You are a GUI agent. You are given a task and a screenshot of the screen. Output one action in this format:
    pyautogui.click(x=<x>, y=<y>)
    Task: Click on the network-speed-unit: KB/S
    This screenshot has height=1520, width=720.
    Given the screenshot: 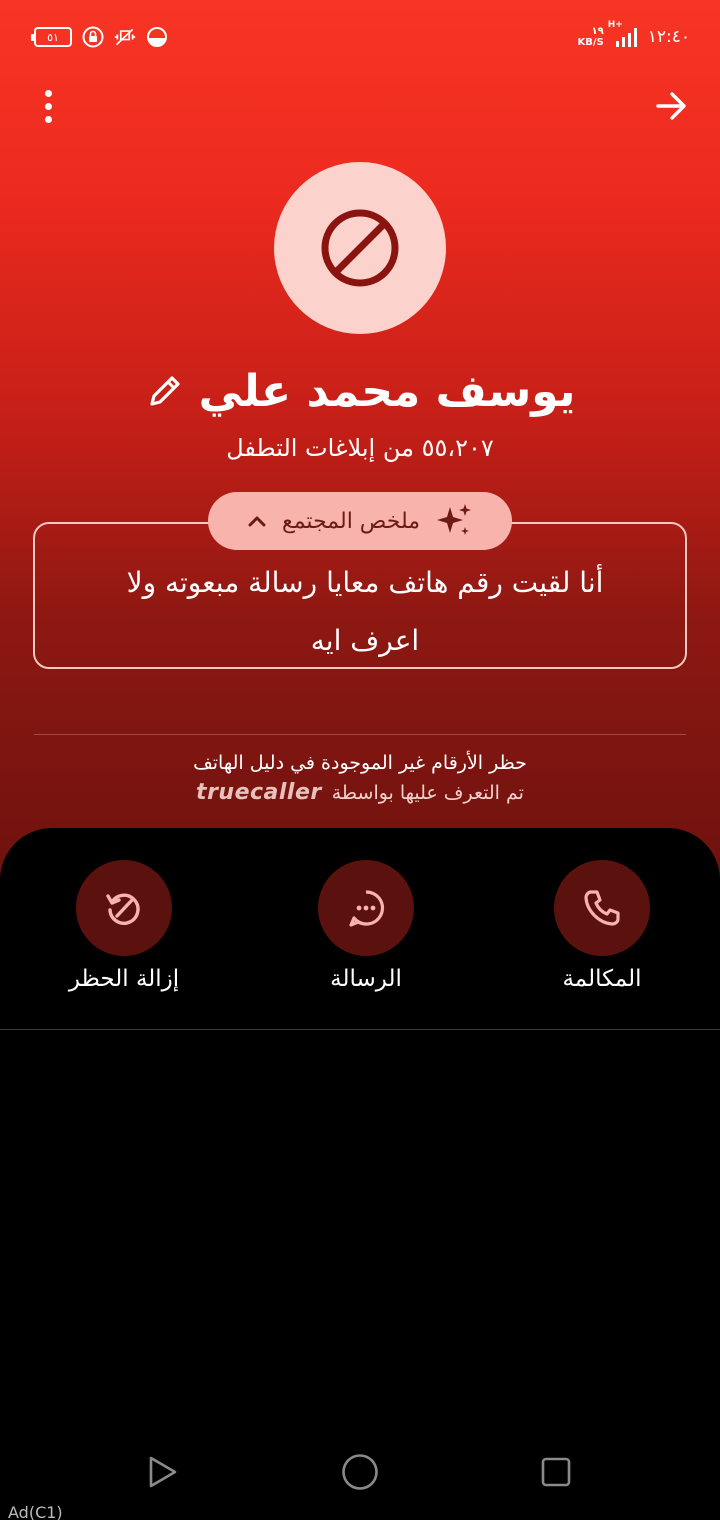 What is the action you would take?
    pyautogui.click(x=590, y=42)
    